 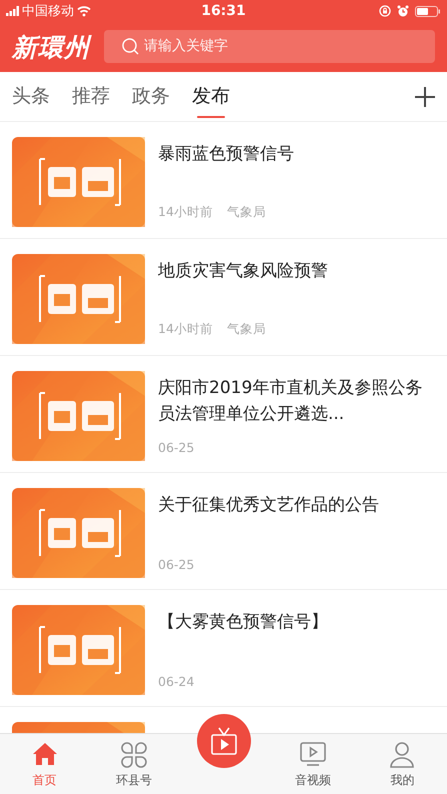 I want to click on category-tab: 头条, so click(x=31, y=96).